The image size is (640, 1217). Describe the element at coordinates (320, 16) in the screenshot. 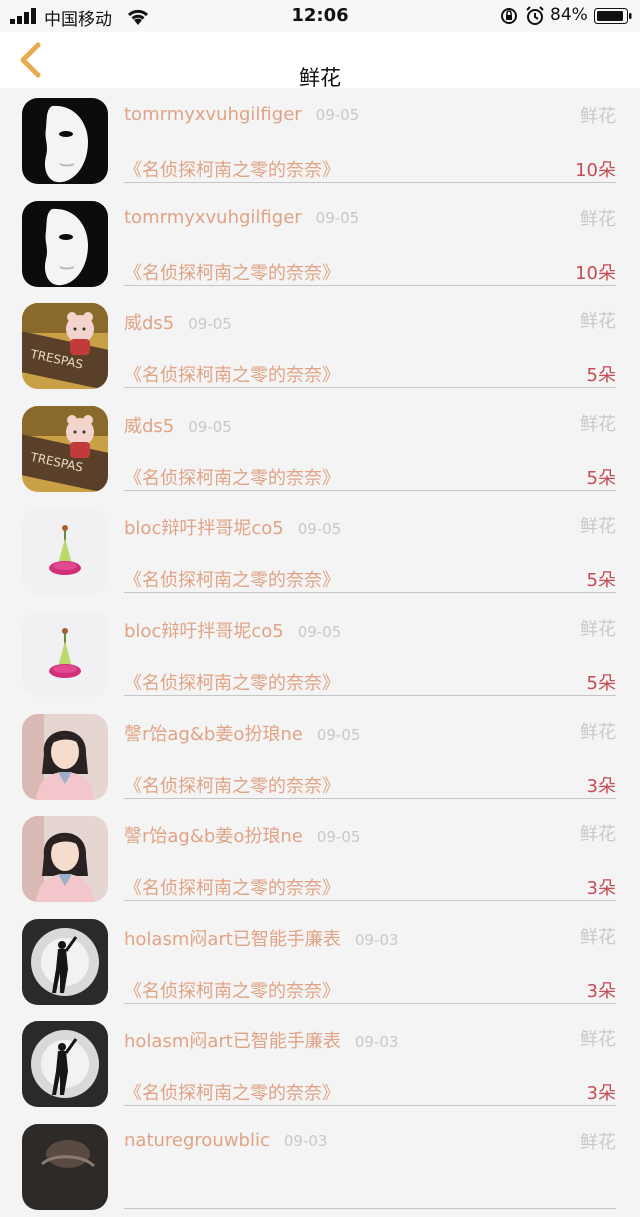

I see `status-bar: 中国移动 12:06 84%` at that location.